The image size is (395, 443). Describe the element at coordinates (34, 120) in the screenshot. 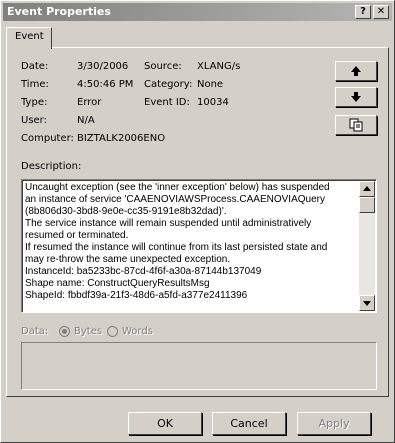

I see `user-label: User:` at that location.